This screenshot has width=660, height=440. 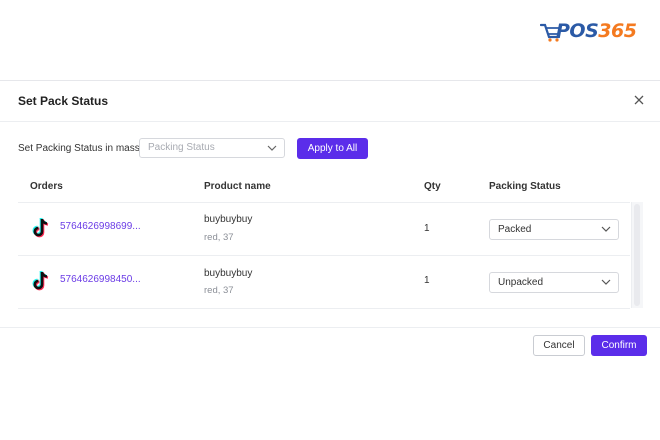 I want to click on footer-divider, so click(x=330, y=327).